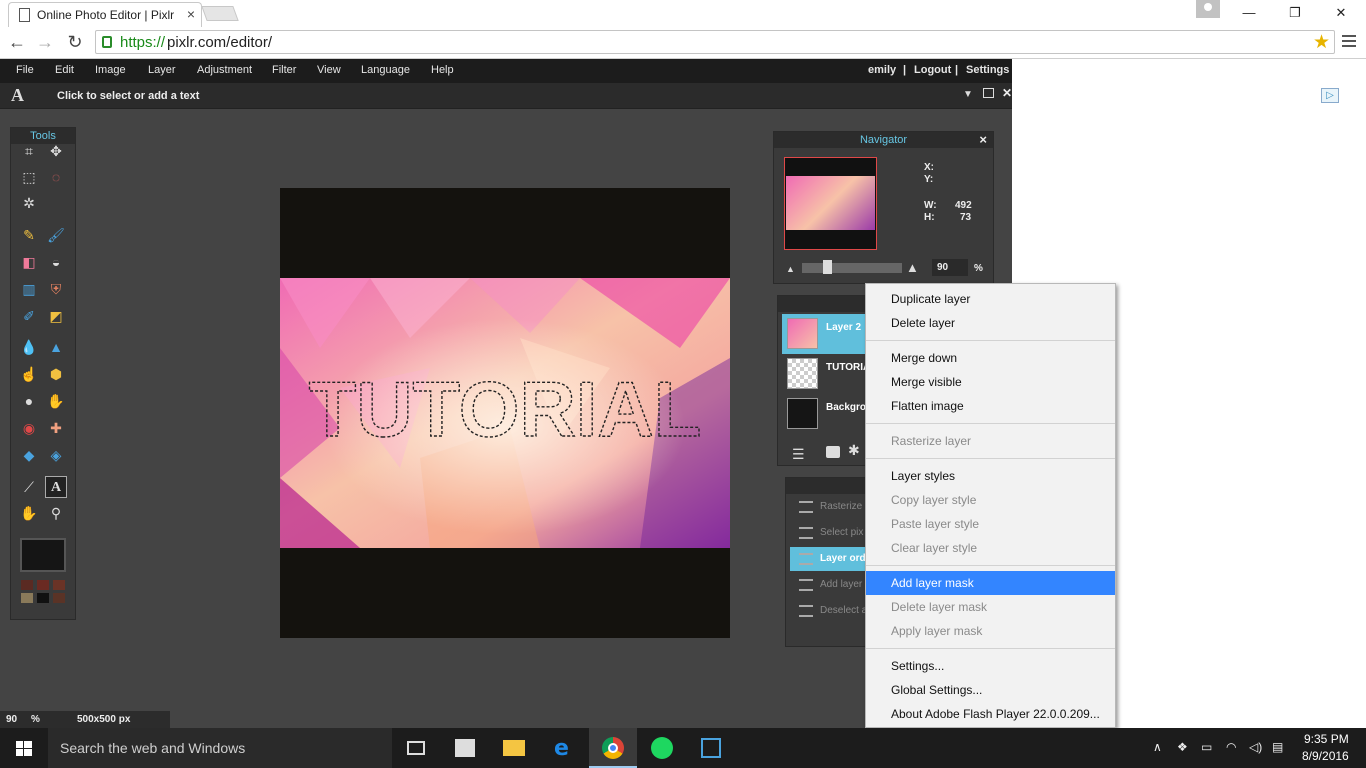 This screenshot has height=768, width=1366. Describe the element at coordinates (988, 93) in the screenshot. I see `float-window-icon` at that location.